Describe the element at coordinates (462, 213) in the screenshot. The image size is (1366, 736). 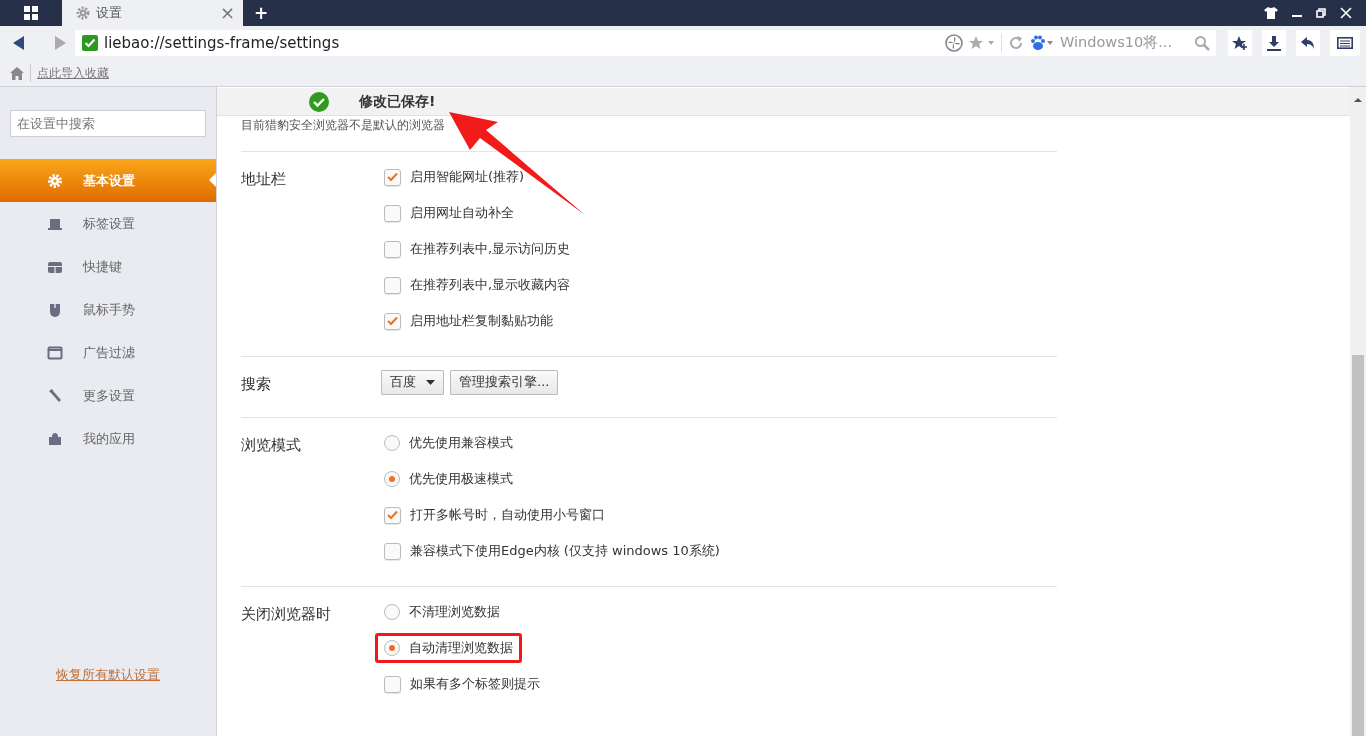
I see `option-label: 启用网址自动补全` at that location.